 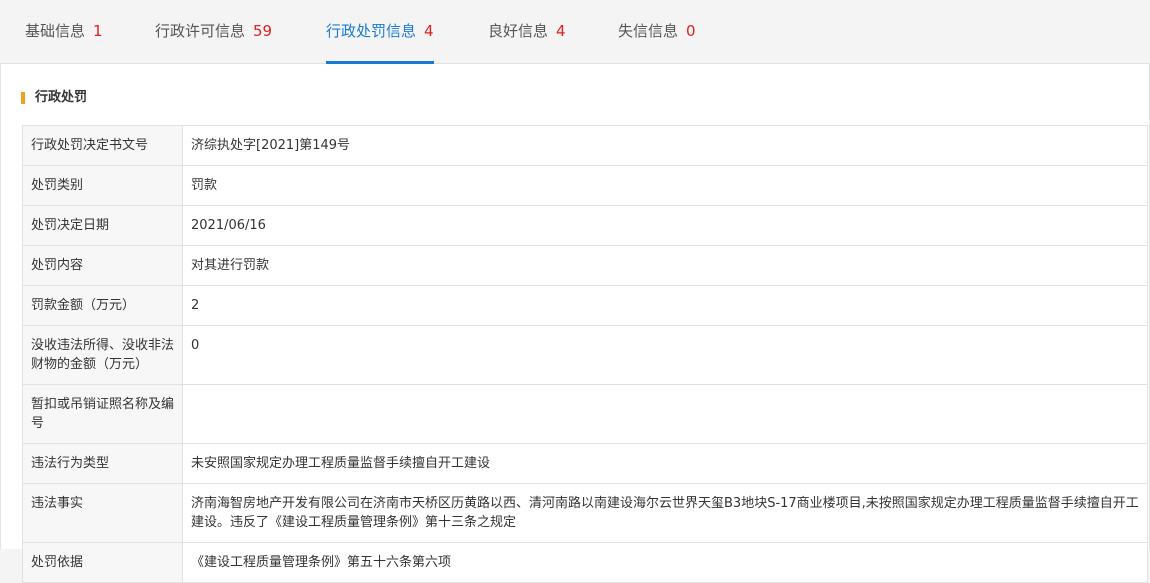 I want to click on section-title: 行政处罚, so click(x=54, y=98).